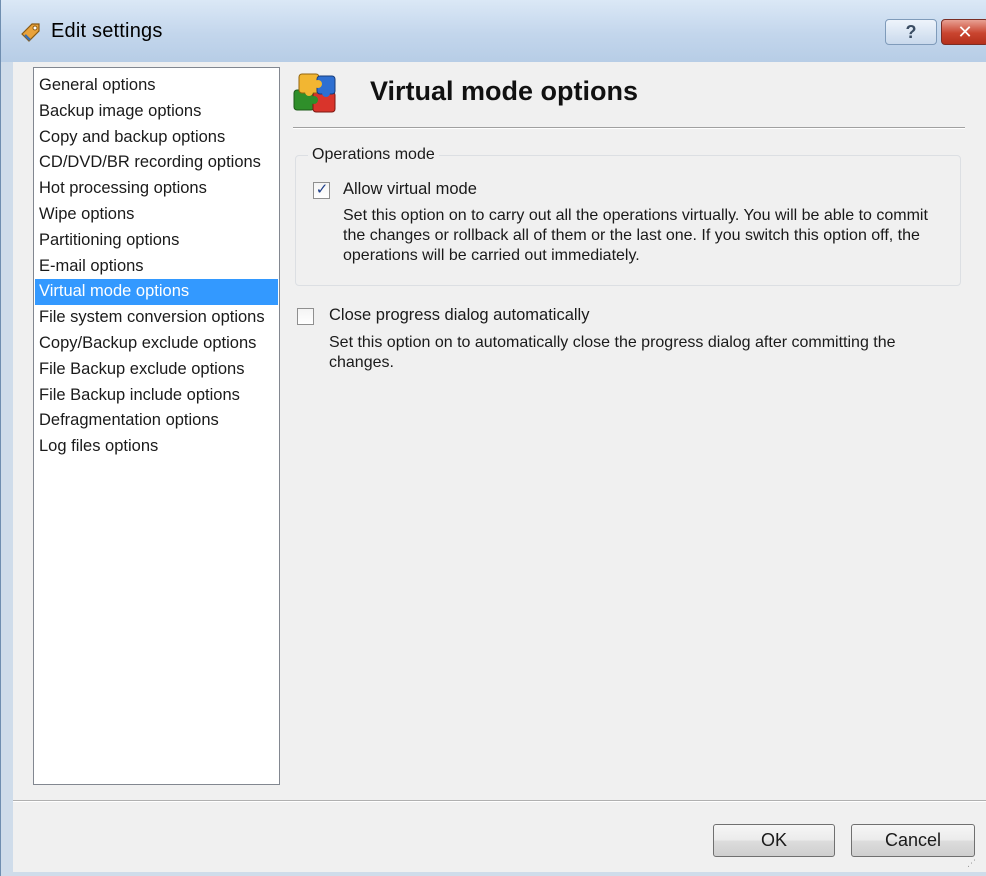 This screenshot has width=986, height=876. Describe the element at coordinates (305, 316) in the screenshot. I see `close-progress-dialog-checkbox` at that location.